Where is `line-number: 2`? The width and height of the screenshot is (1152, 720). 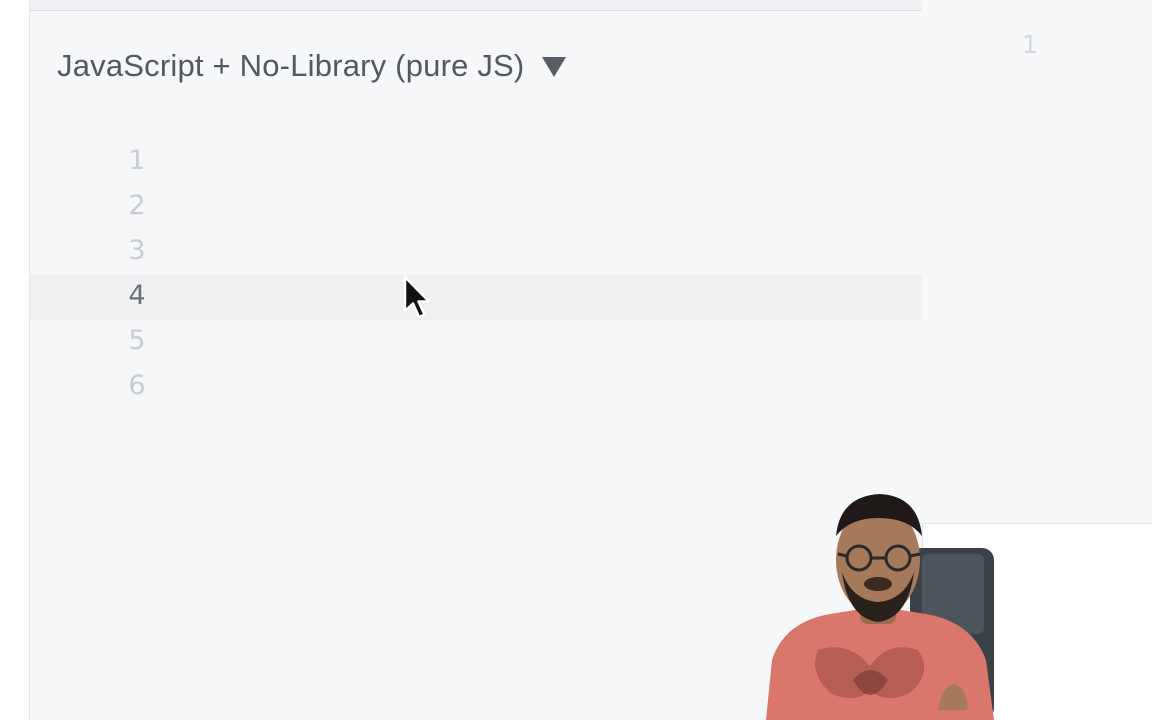 line-number: 2 is located at coordinates (137, 205).